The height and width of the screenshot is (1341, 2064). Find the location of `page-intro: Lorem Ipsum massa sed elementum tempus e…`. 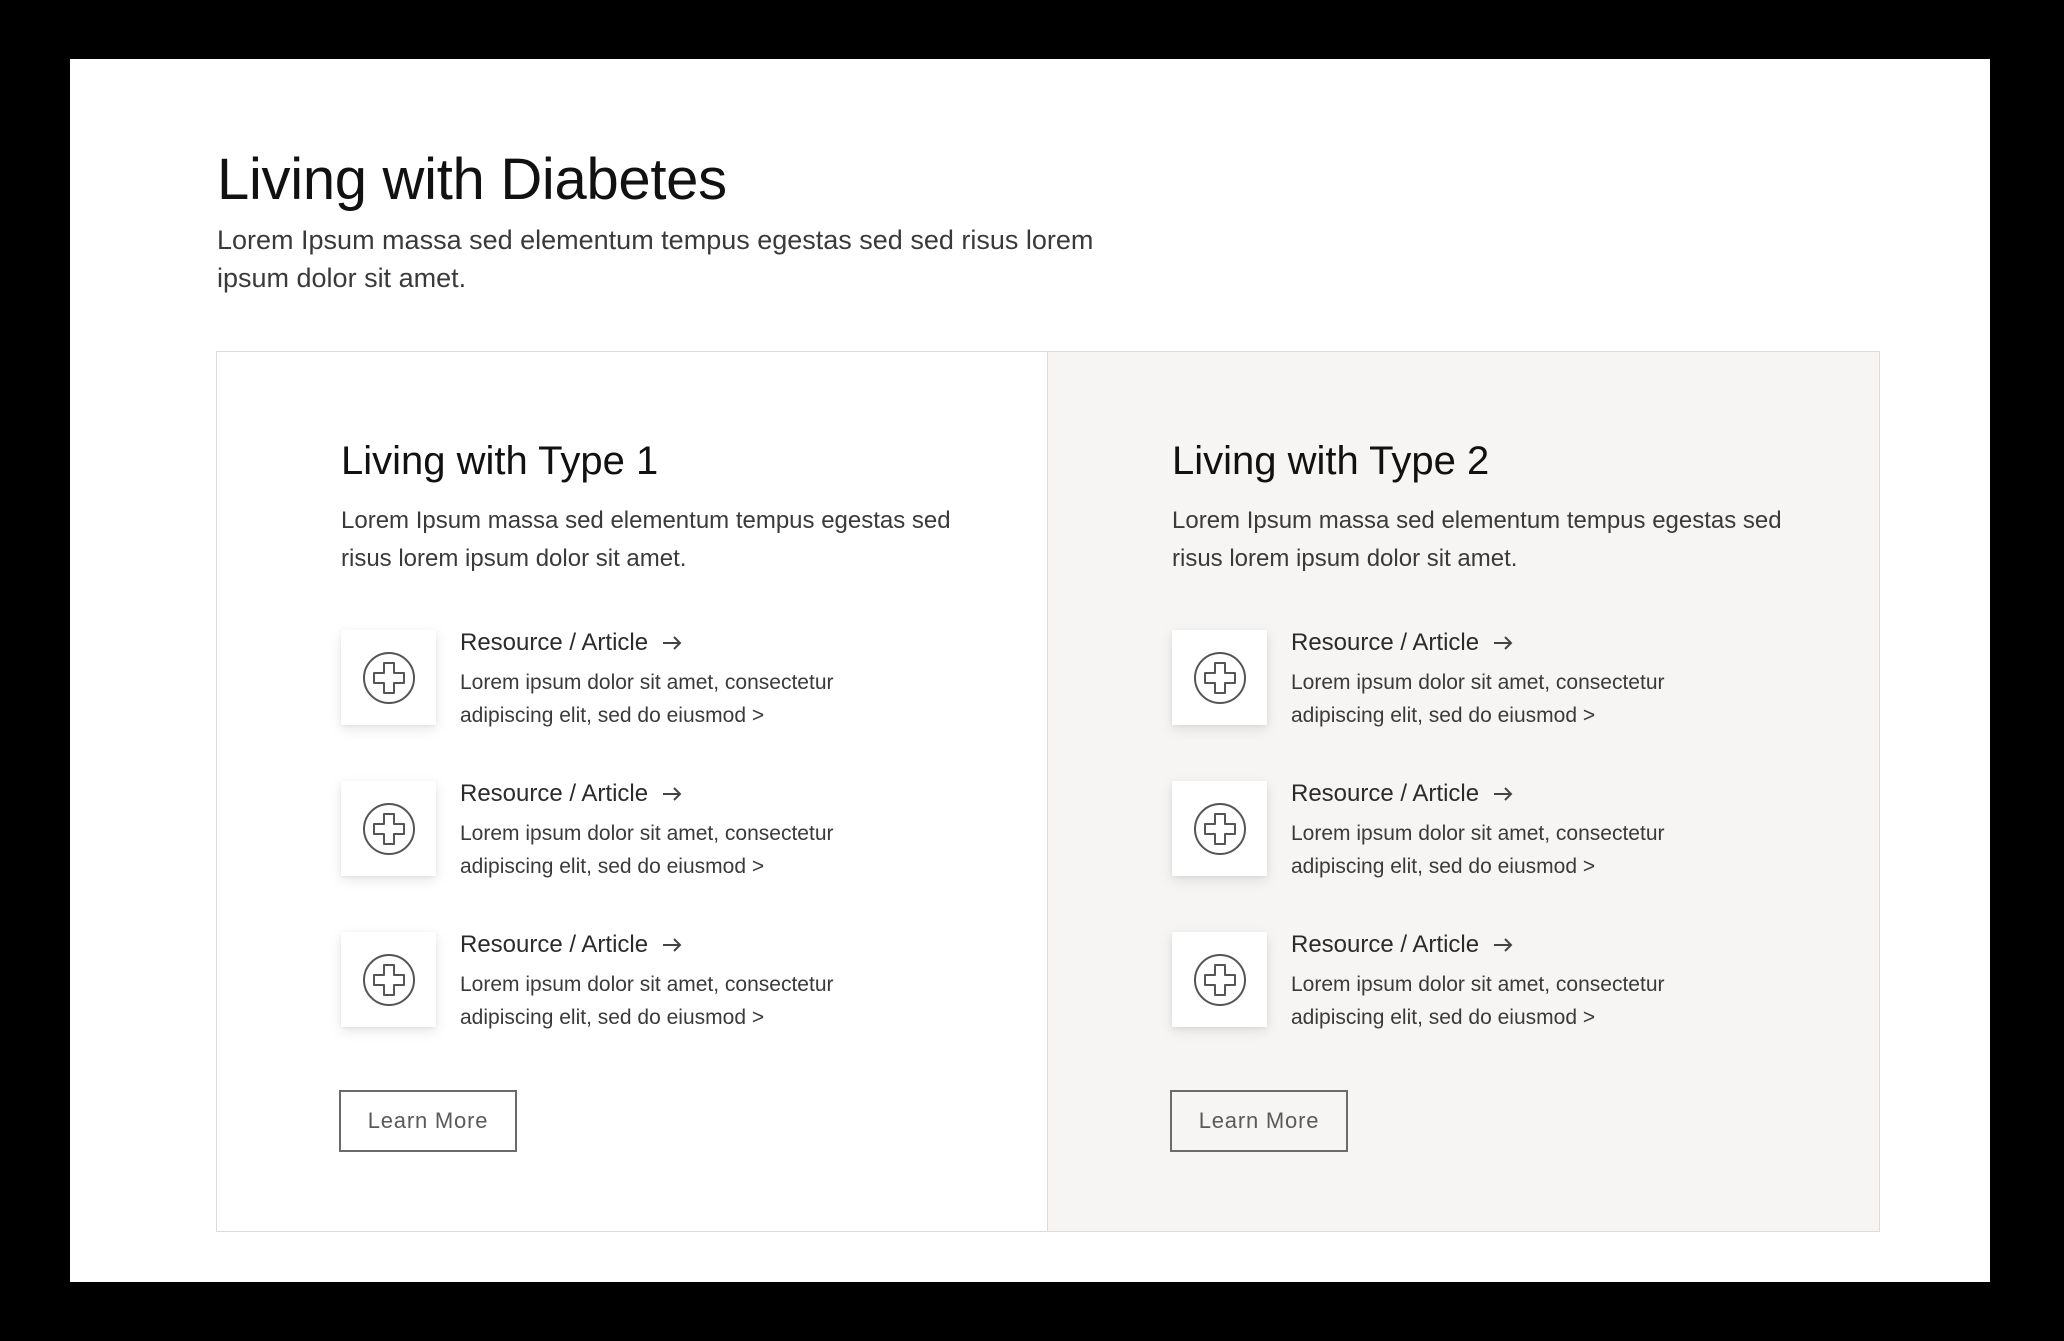

page-intro: Lorem Ipsum massa sed elementum tempus e… is located at coordinates (655, 259).